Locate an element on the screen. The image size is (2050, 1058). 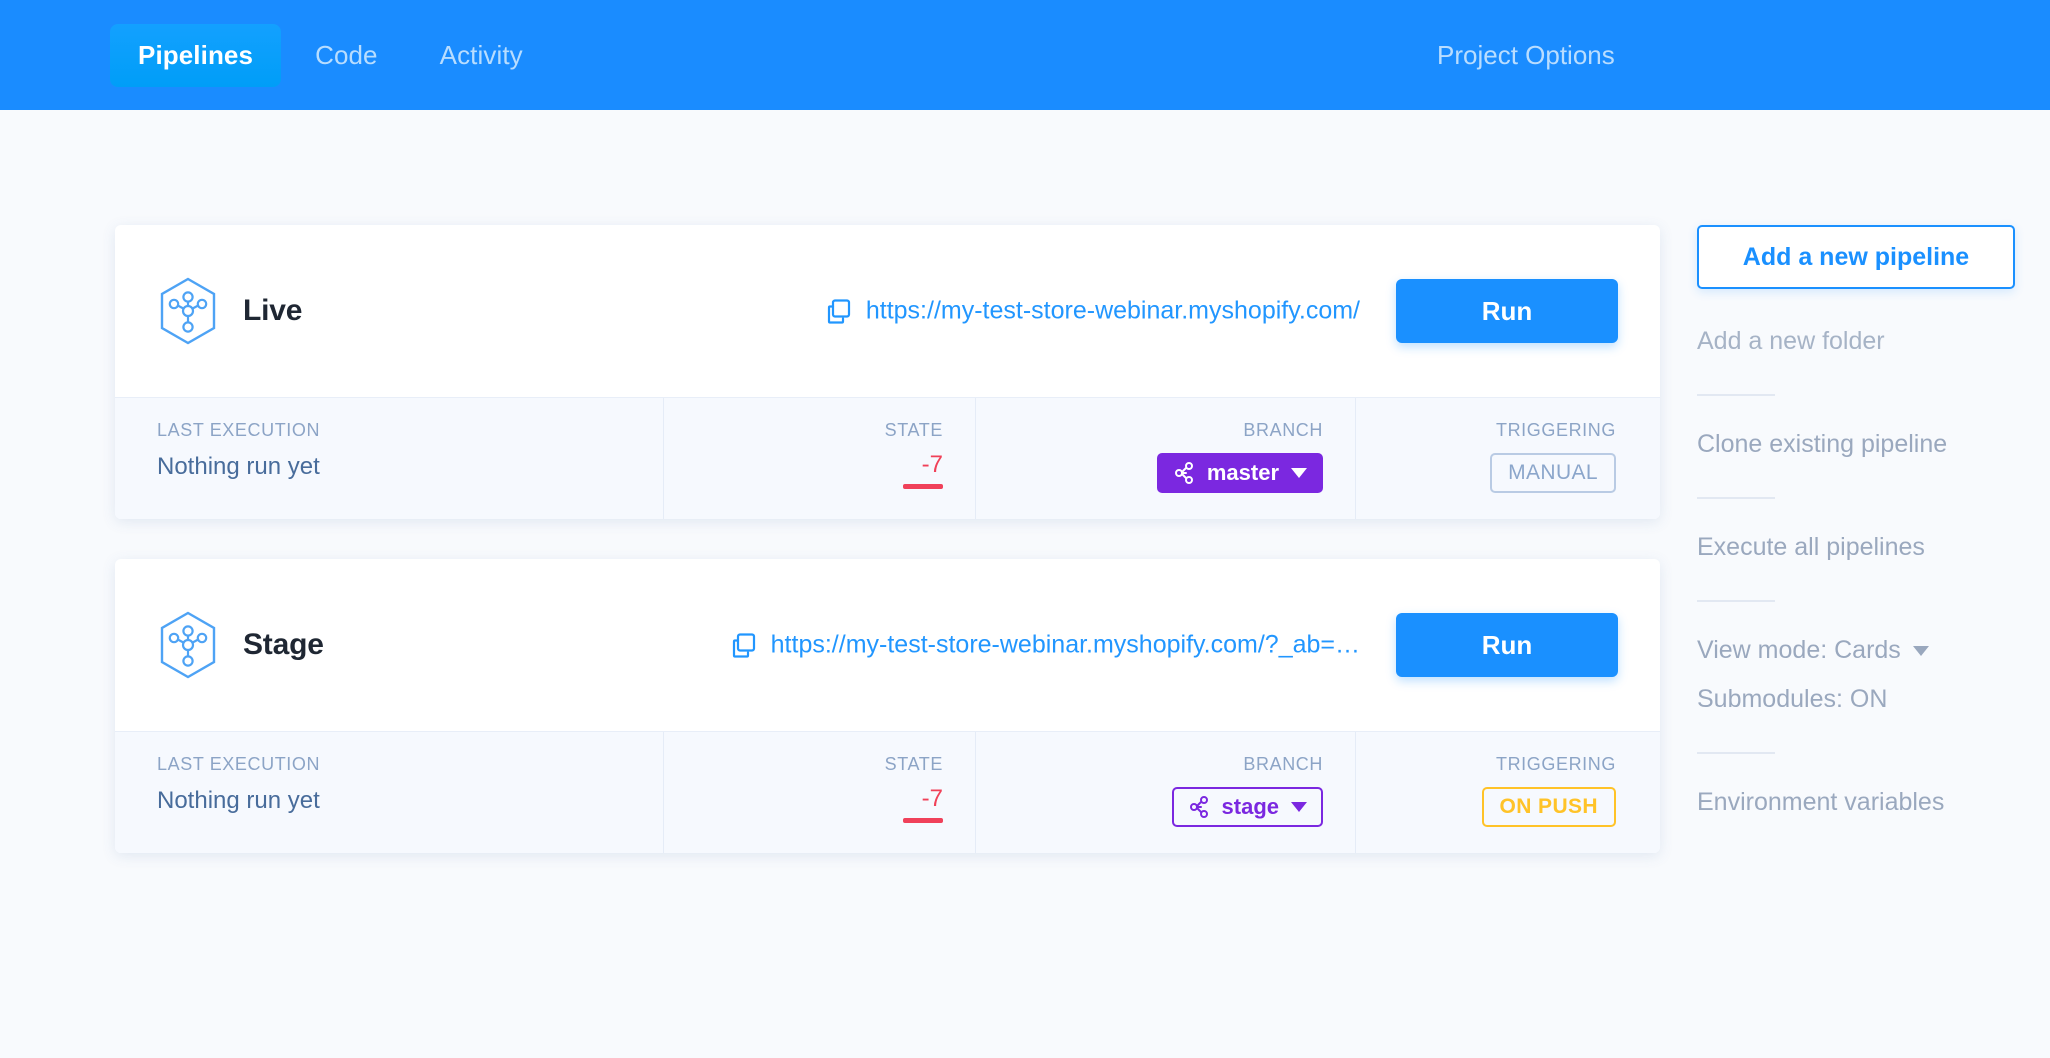
top-navigation-bar: Pipelines Code Activity Project Options is located at coordinates (1025, 55).